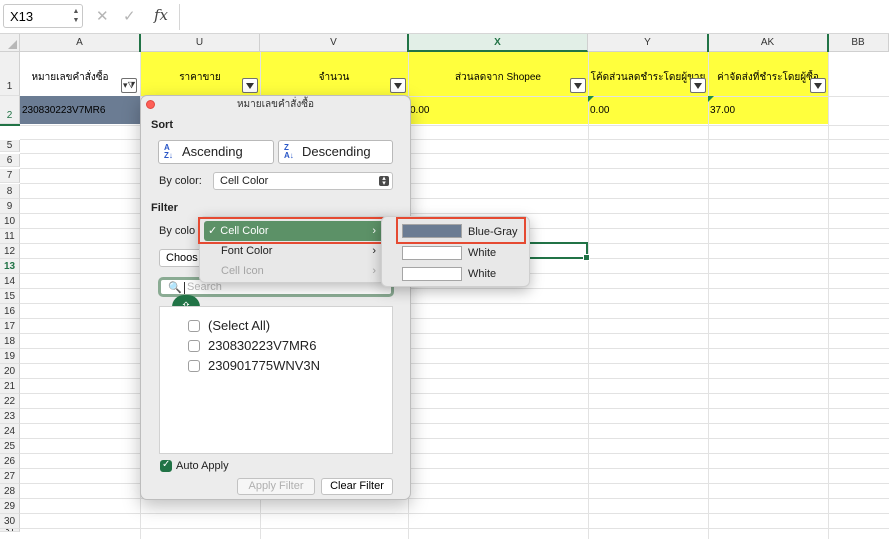 This screenshot has height=539, width=889. What do you see at coordinates (10, 236) in the screenshot?
I see `row-header-11: 11` at bounding box center [10, 236].